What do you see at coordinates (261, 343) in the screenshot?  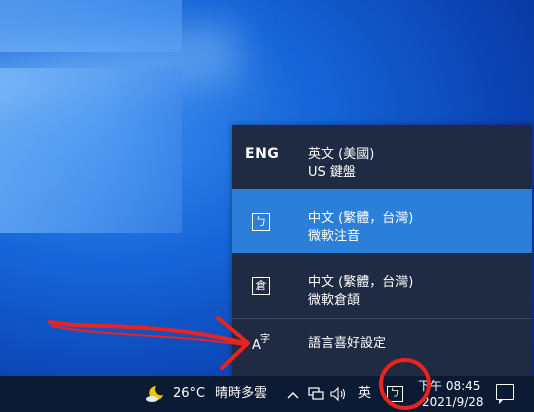 I see `language-settings-icon: 字 A` at bounding box center [261, 343].